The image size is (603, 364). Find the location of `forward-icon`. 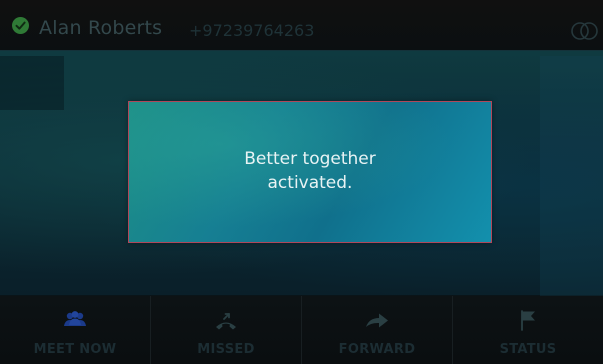

forward-icon is located at coordinates (377, 320).